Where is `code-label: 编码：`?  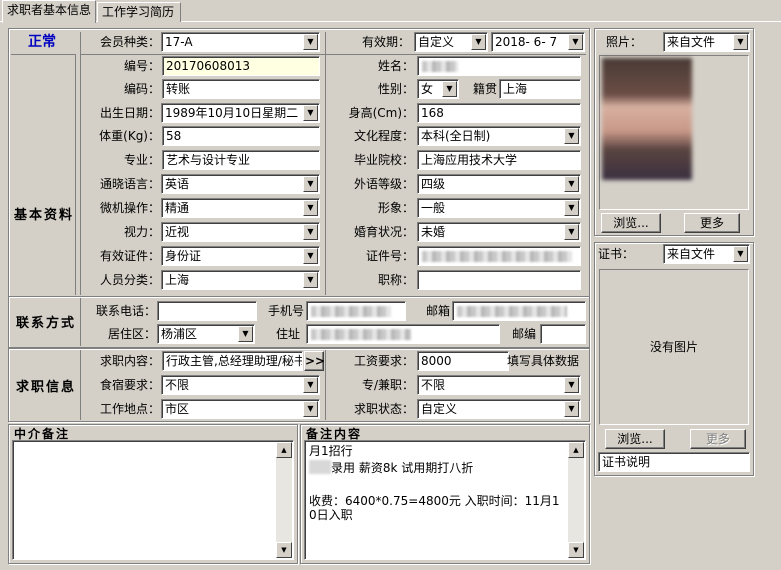 code-label: 编码： is located at coordinates (141, 89).